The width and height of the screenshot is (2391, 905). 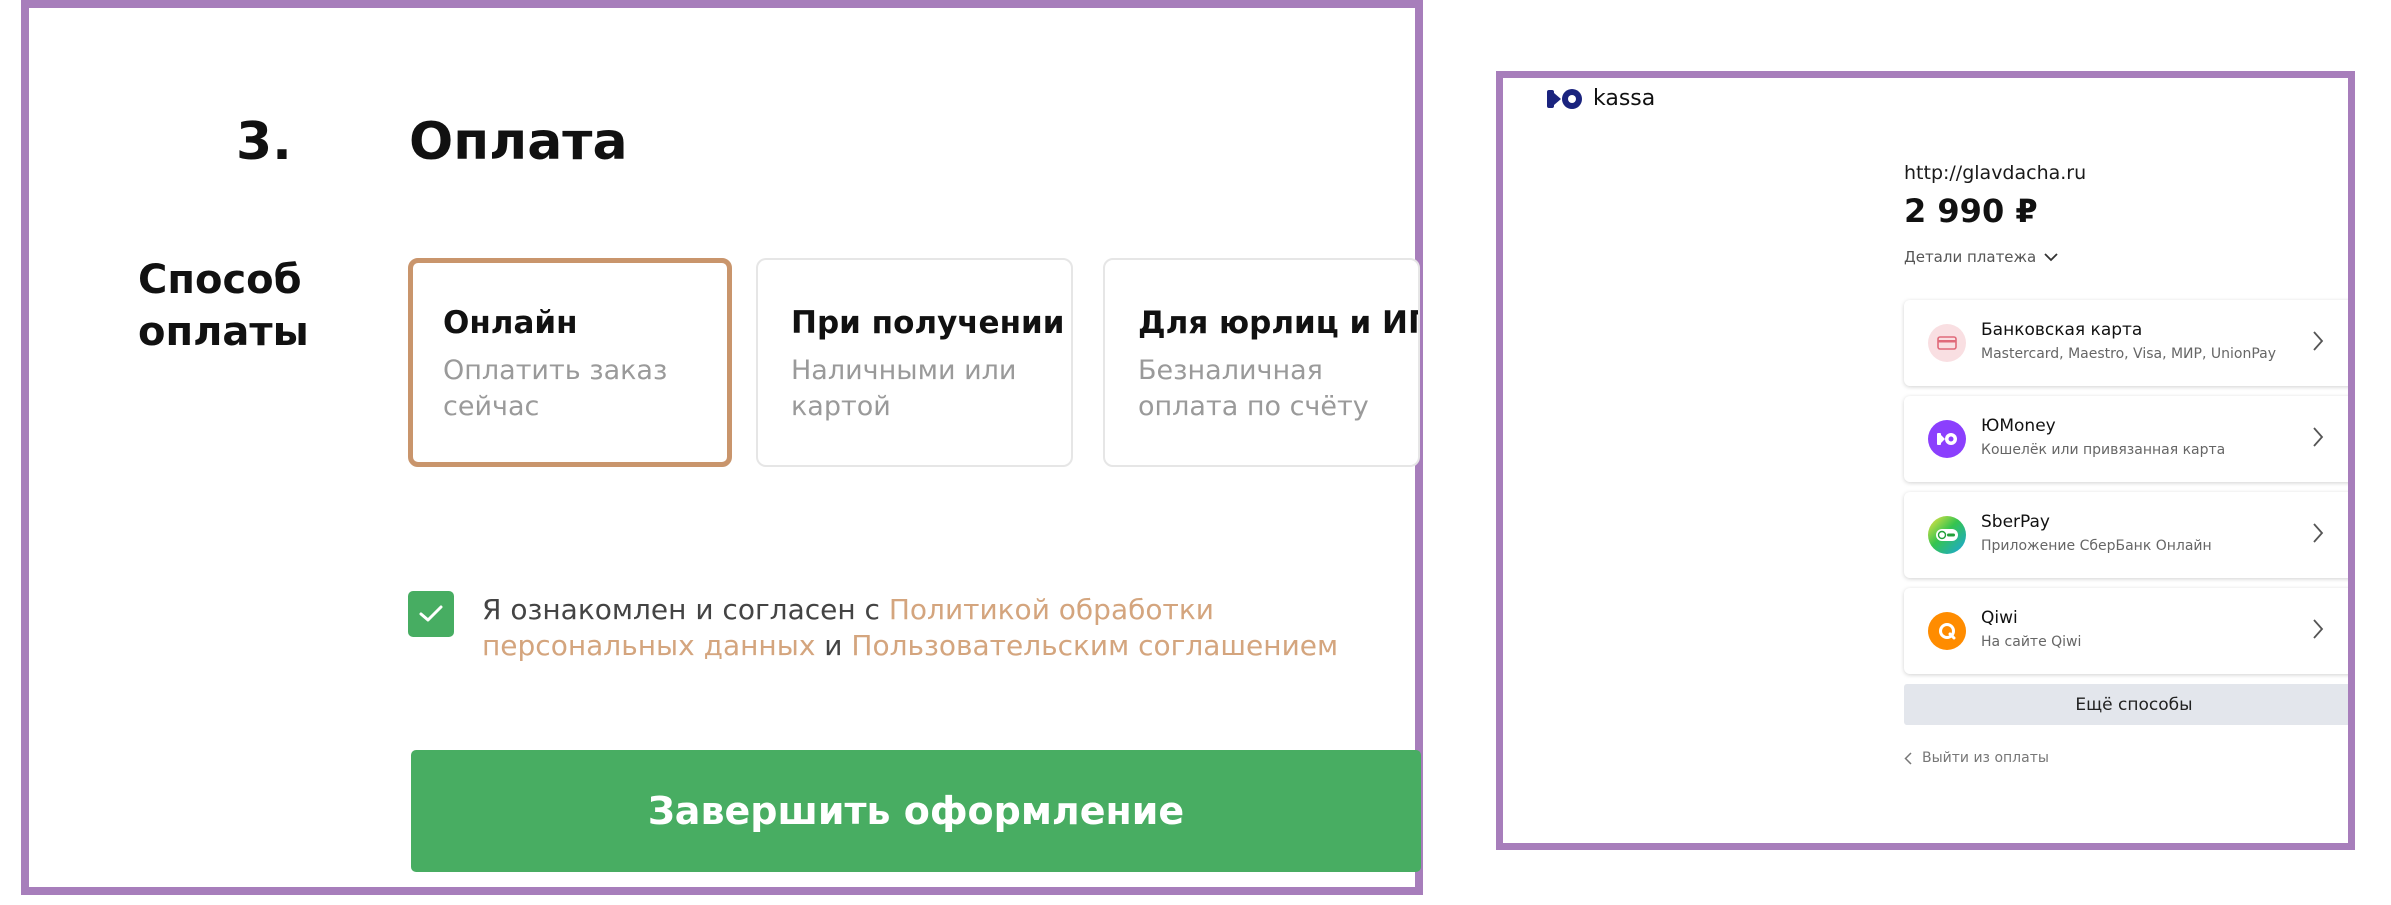 What do you see at coordinates (1995, 173) in the screenshot?
I see `merchant-url: http://glavdacha.ru` at bounding box center [1995, 173].